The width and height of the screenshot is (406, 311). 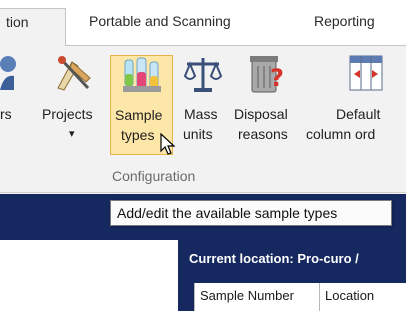 What do you see at coordinates (33, 27) in the screenshot?
I see `tab-configuration: tion` at bounding box center [33, 27].